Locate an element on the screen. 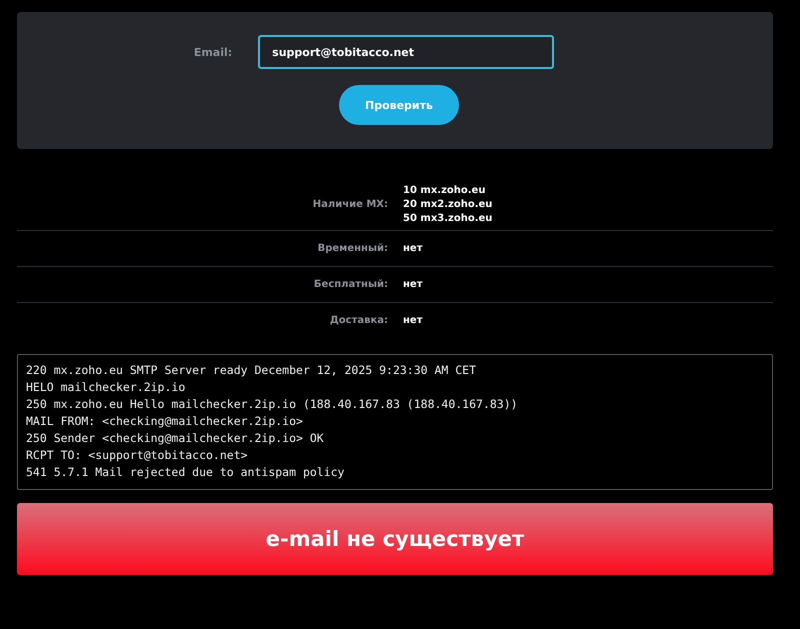 The image size is (800, 629). email-input: support@tobitacco.net is located at coordinates (406, 52).